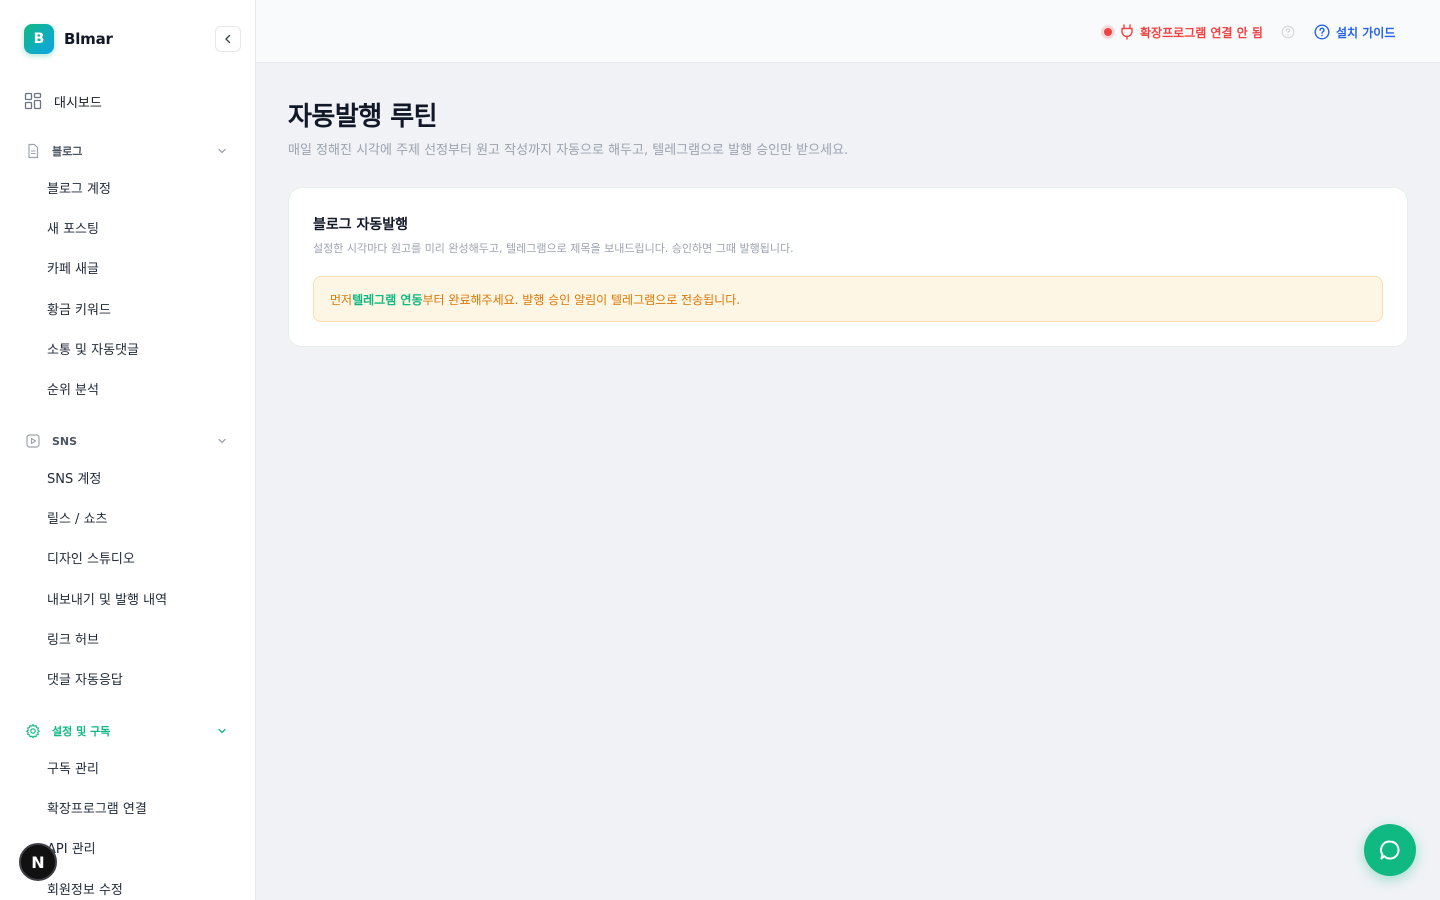 The image size is (1440, 900). Describe the element at coordinates (77, 520) in the screenshot. I see `sidebar-item-reels-shorts: 릴스 / 쇼츠` at that location.